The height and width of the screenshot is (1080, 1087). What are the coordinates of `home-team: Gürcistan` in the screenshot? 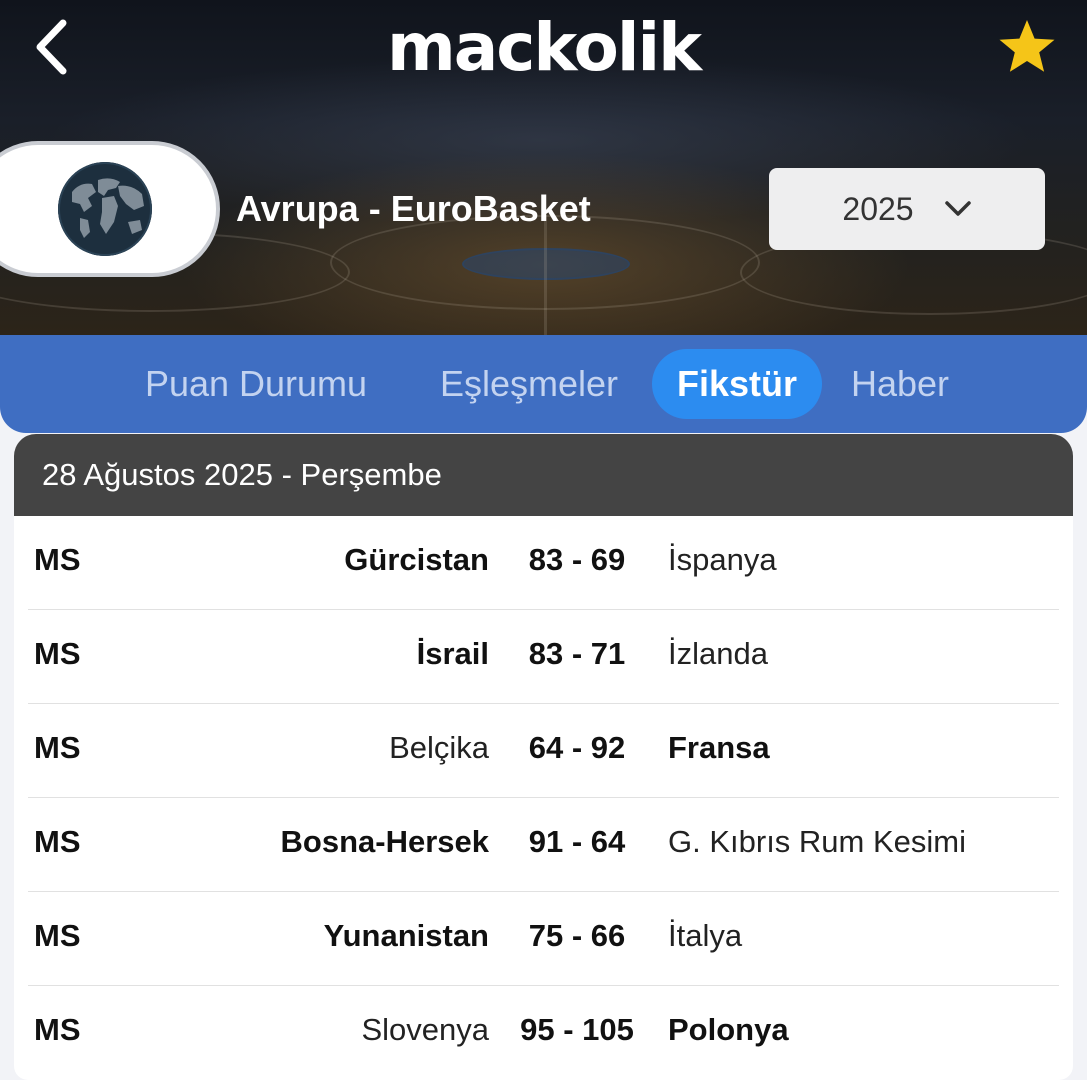 It's located at (416, 559).